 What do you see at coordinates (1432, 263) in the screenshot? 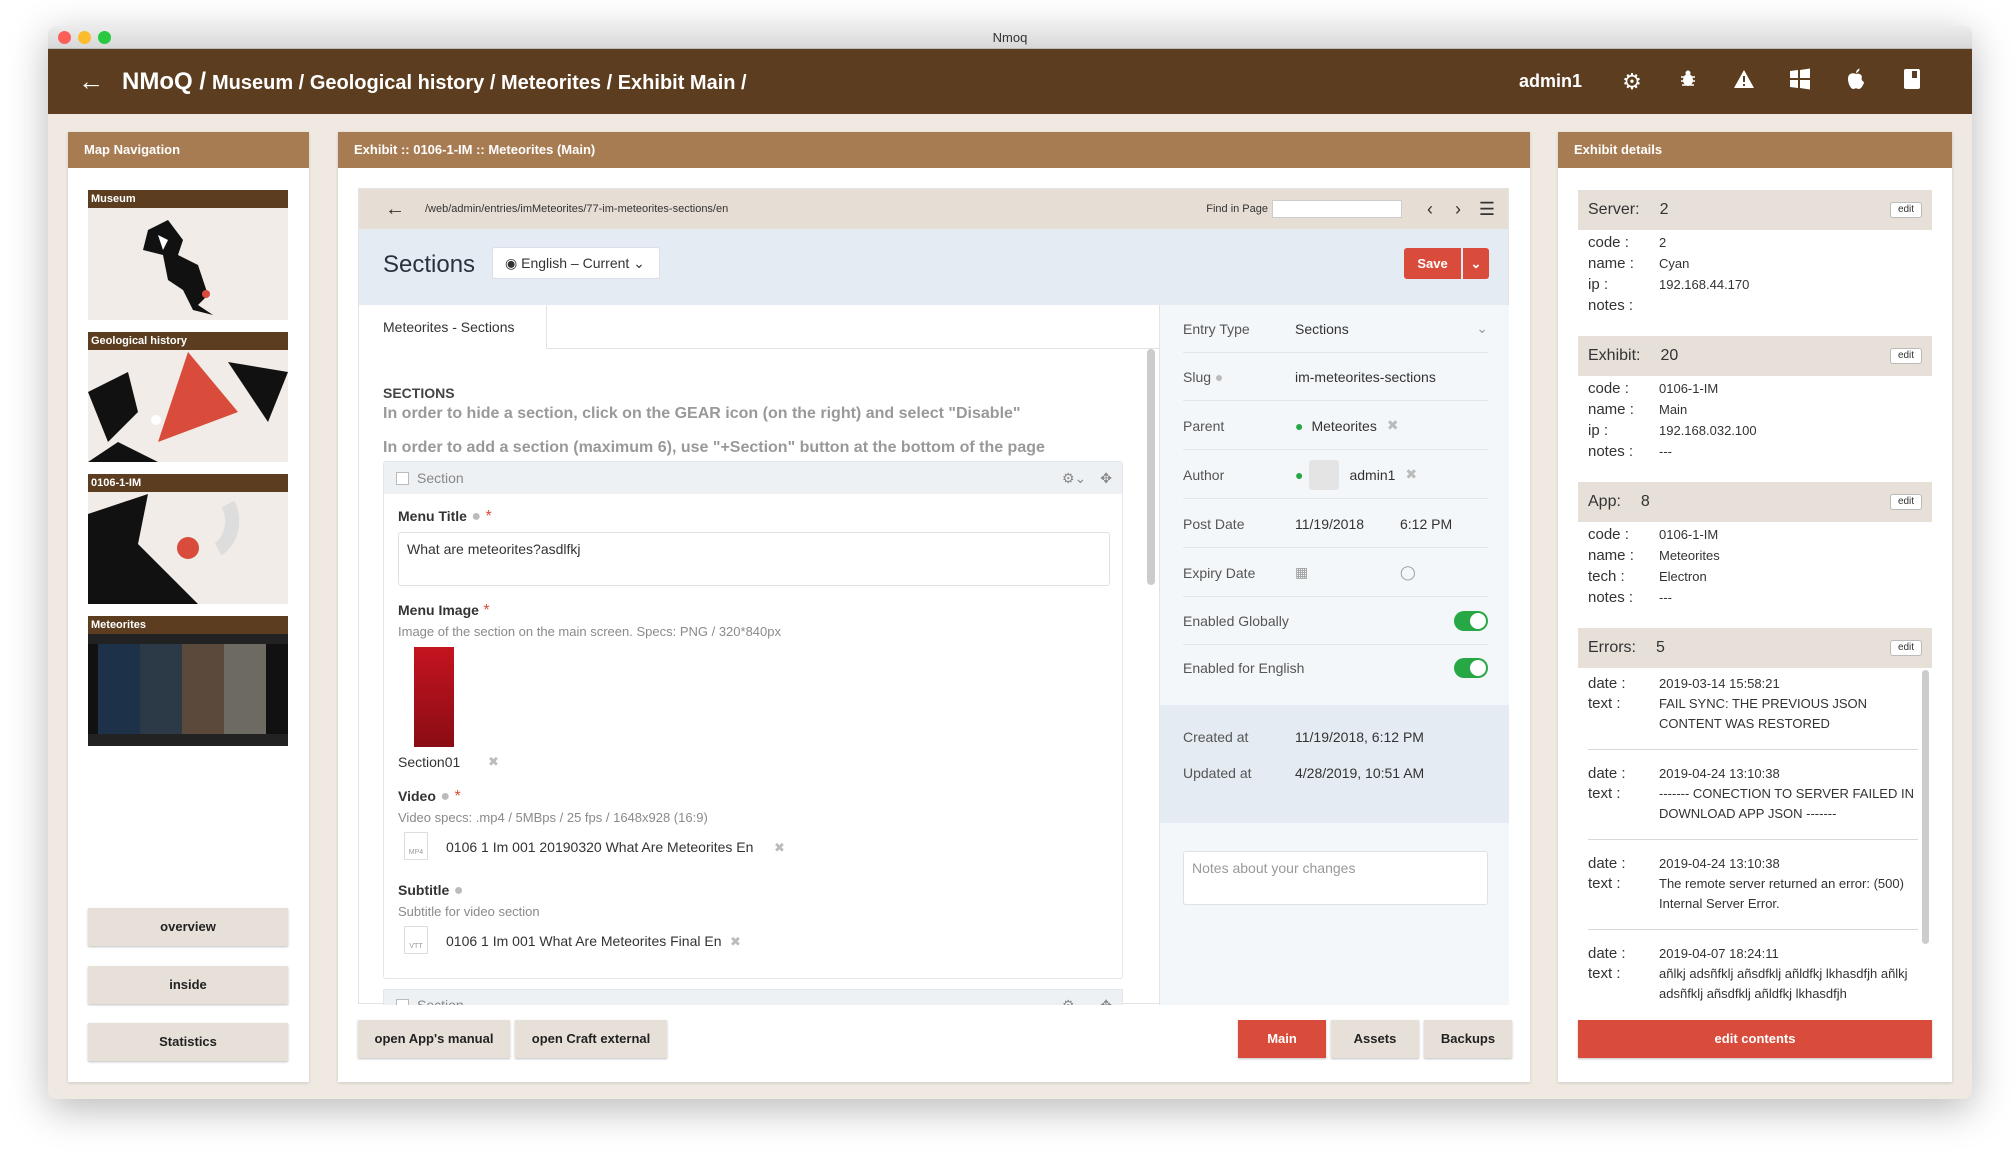
I see `save-button: Save` at bounding box center [1432, 263].